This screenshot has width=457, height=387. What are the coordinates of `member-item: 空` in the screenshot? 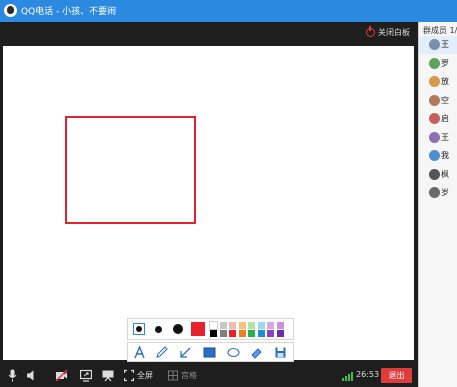 It's located at (438, 101).